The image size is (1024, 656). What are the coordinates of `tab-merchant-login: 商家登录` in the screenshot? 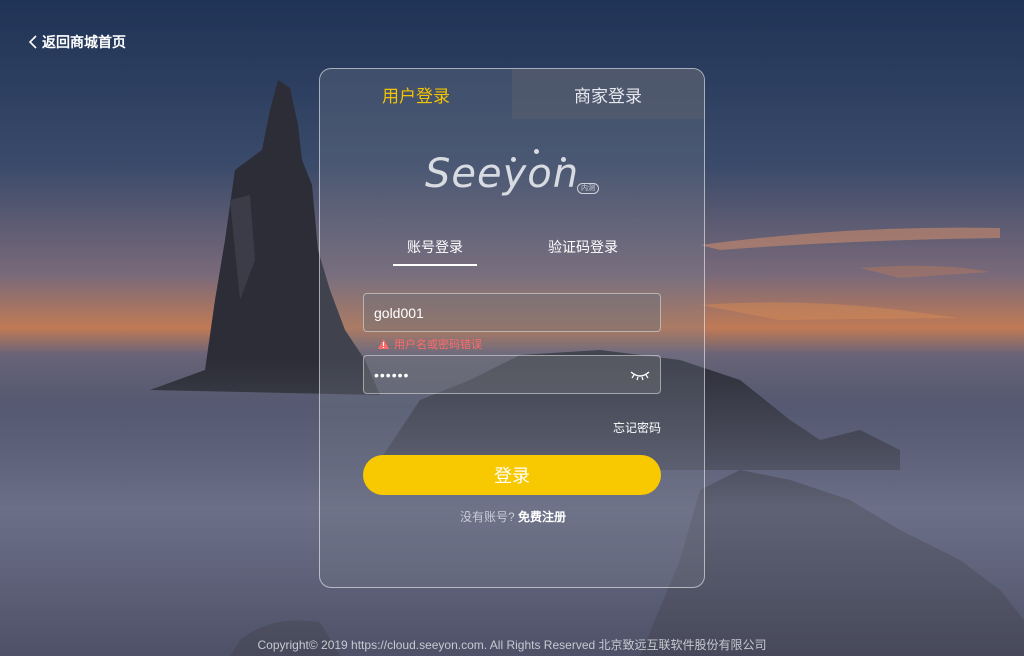 It's located at (608, 94).